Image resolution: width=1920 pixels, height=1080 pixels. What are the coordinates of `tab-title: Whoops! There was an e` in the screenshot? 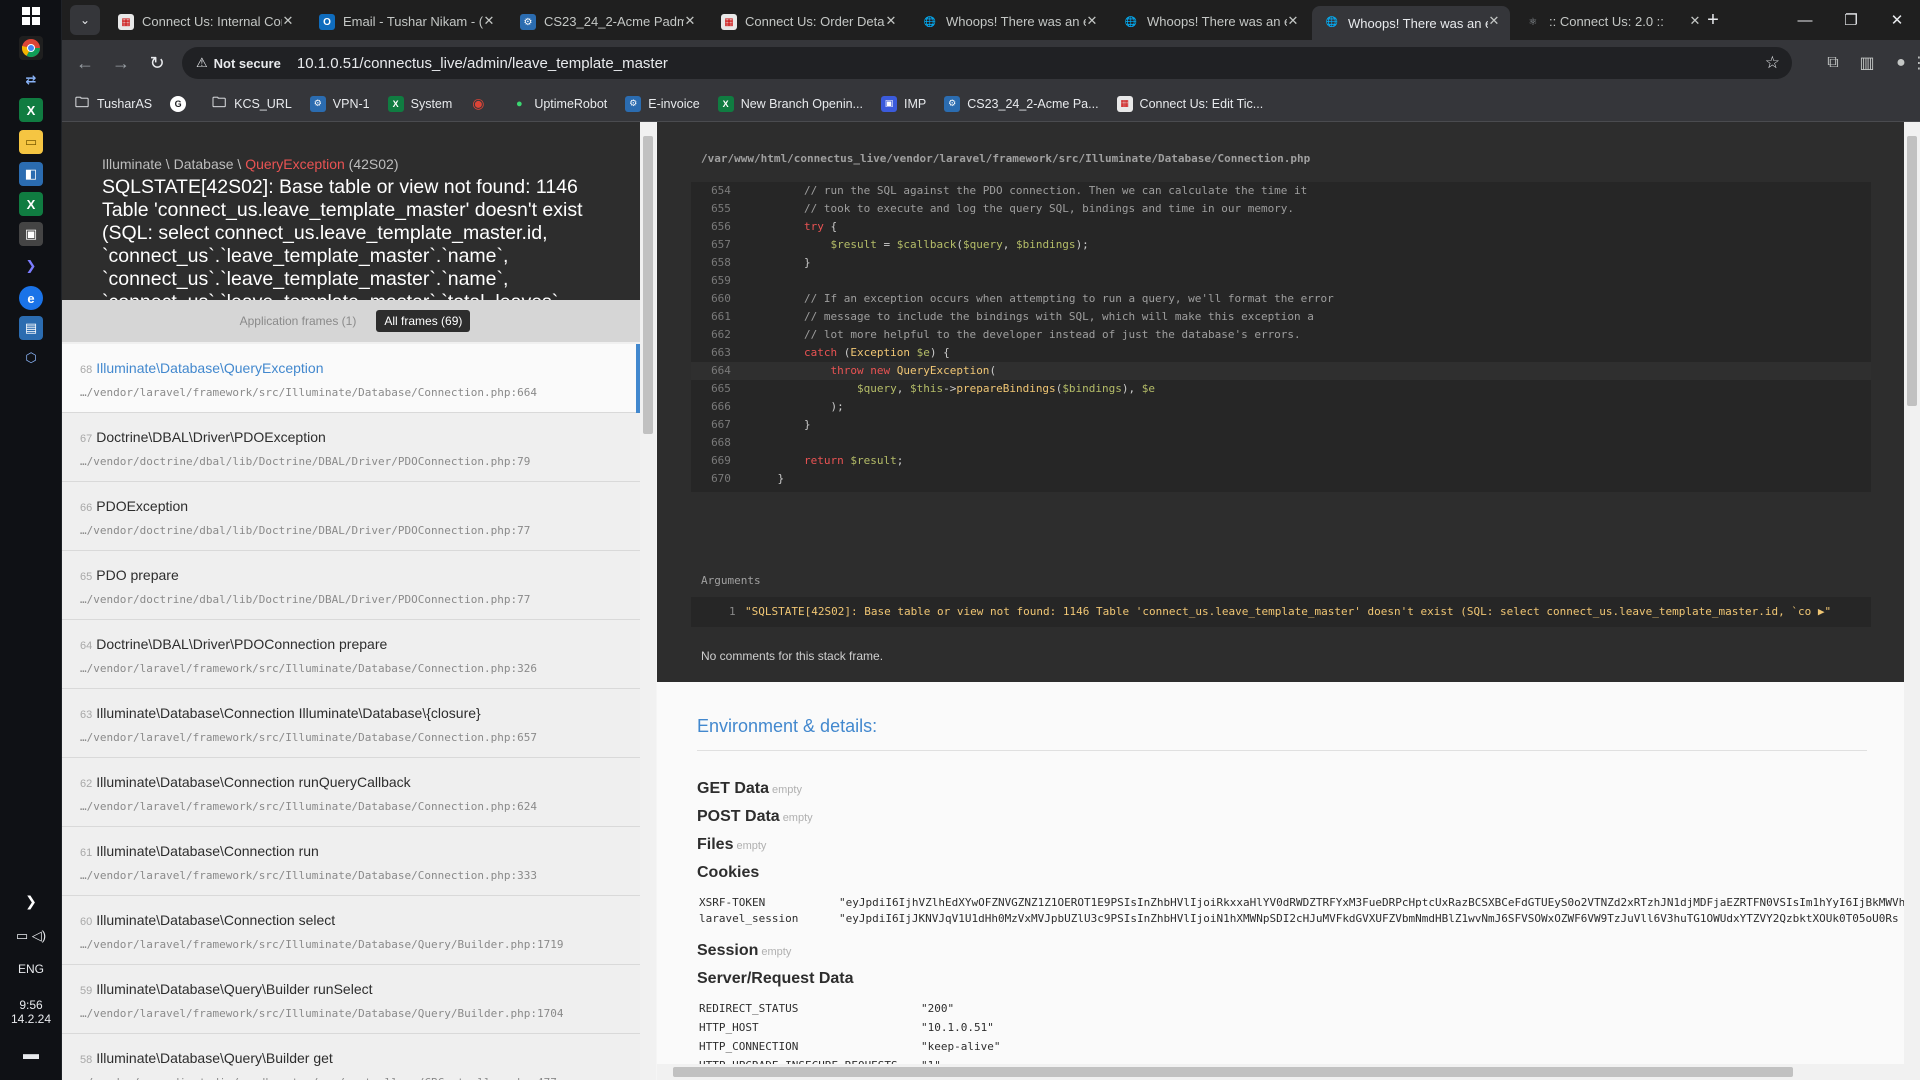 It's located at (1418, 23).